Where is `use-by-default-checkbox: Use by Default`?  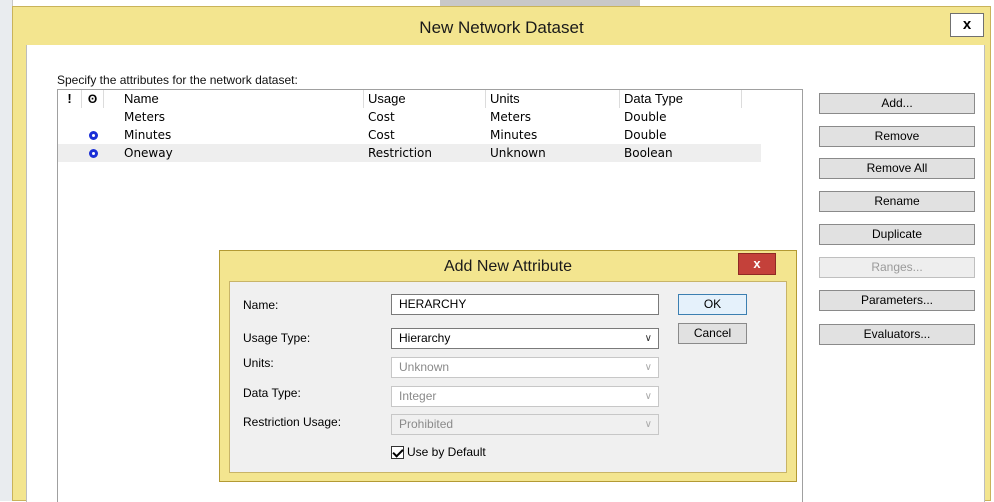
use-by-default-checkbox: Use by Default is located at coordinates (438, 452).